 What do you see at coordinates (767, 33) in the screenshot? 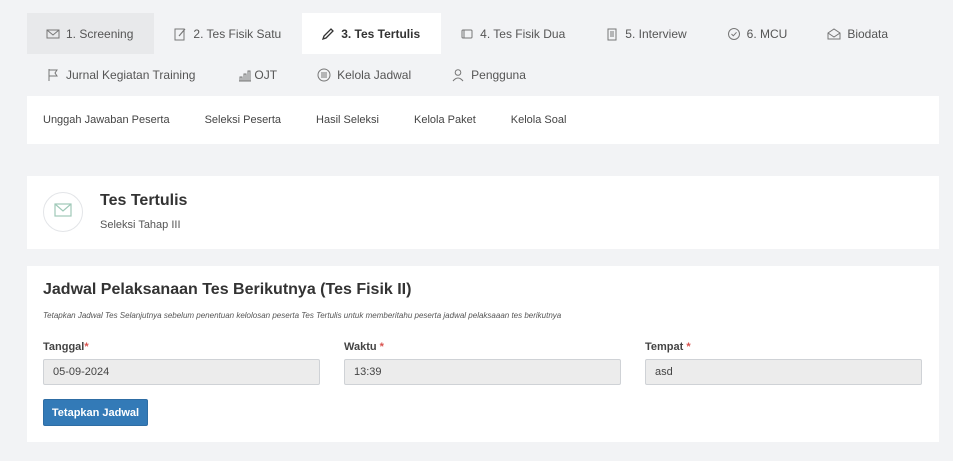
I see `tab-label: 6. MCU` at bounding box center [767, 33].